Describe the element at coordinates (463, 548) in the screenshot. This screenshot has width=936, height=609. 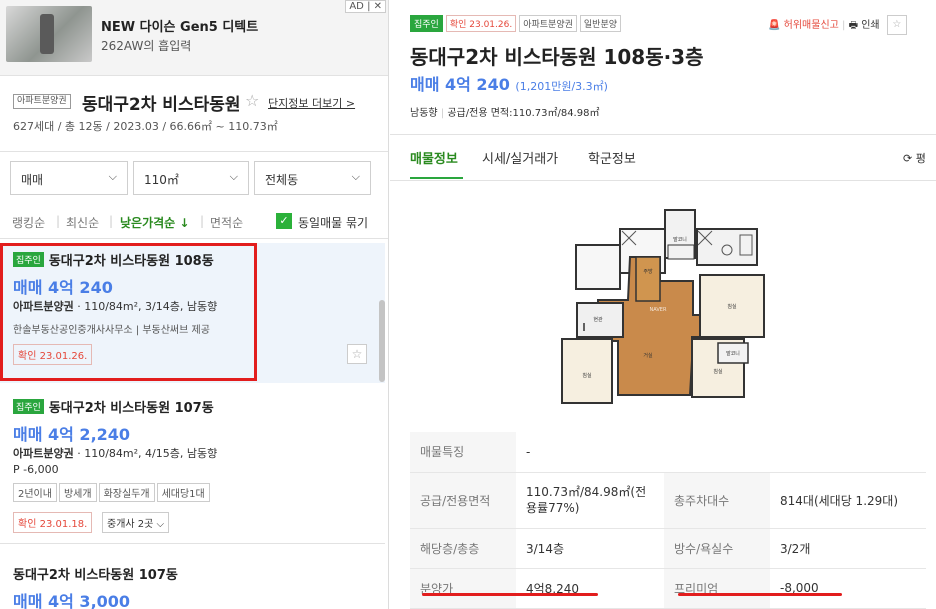
I see `table-key: 해당층/총층` at that location.